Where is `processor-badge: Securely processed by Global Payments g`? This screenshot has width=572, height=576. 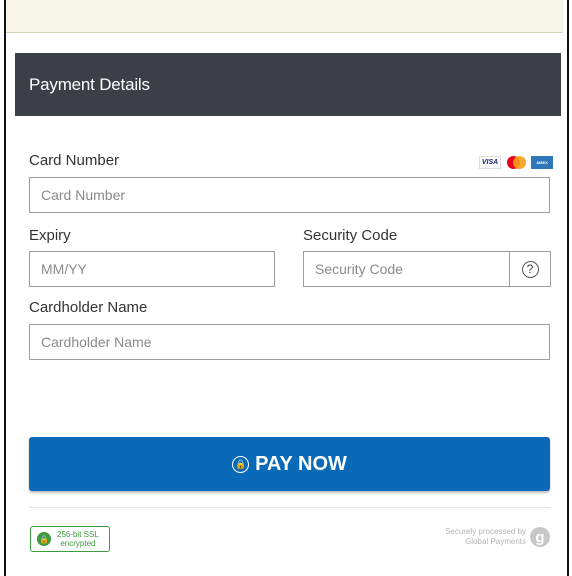 processor-badge: Securely processed by Global Payments g is located at coordinates (497, 537).